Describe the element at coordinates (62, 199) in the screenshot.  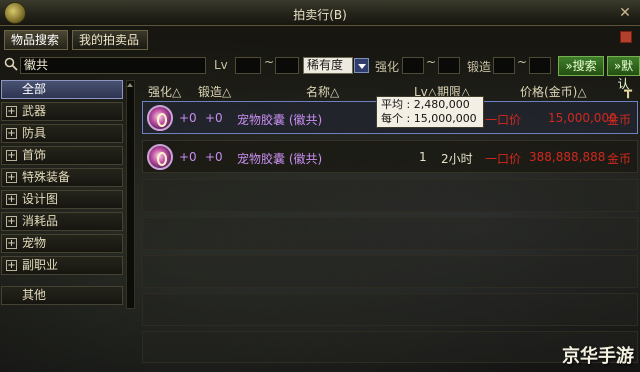
I see `category-blueprints: + 设计图` at that location.